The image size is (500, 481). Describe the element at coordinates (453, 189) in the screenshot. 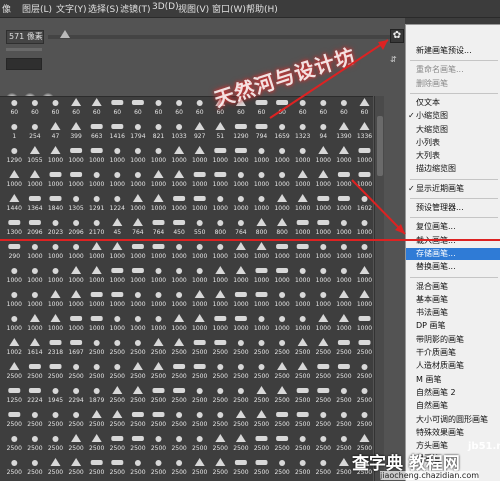

I see `menu-item: 显示近期画笔` at that location.